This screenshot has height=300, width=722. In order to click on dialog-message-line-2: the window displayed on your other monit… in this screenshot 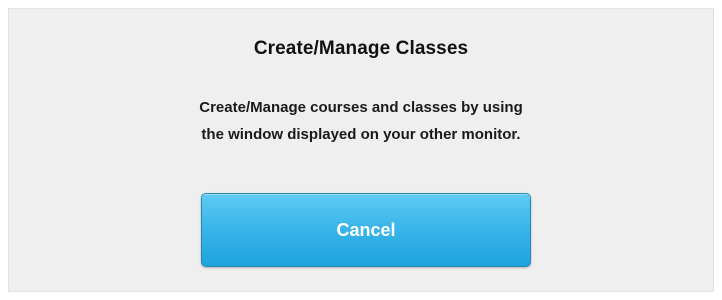, I will do `click(361, 134)`.